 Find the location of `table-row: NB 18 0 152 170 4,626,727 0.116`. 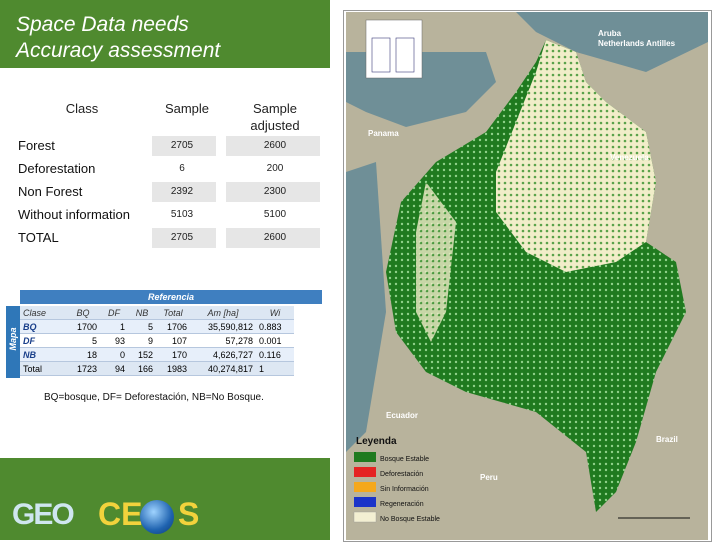

table-row: NB 18 0 152 170 4,626,727 0.116 is located at coordinates (157, 354).